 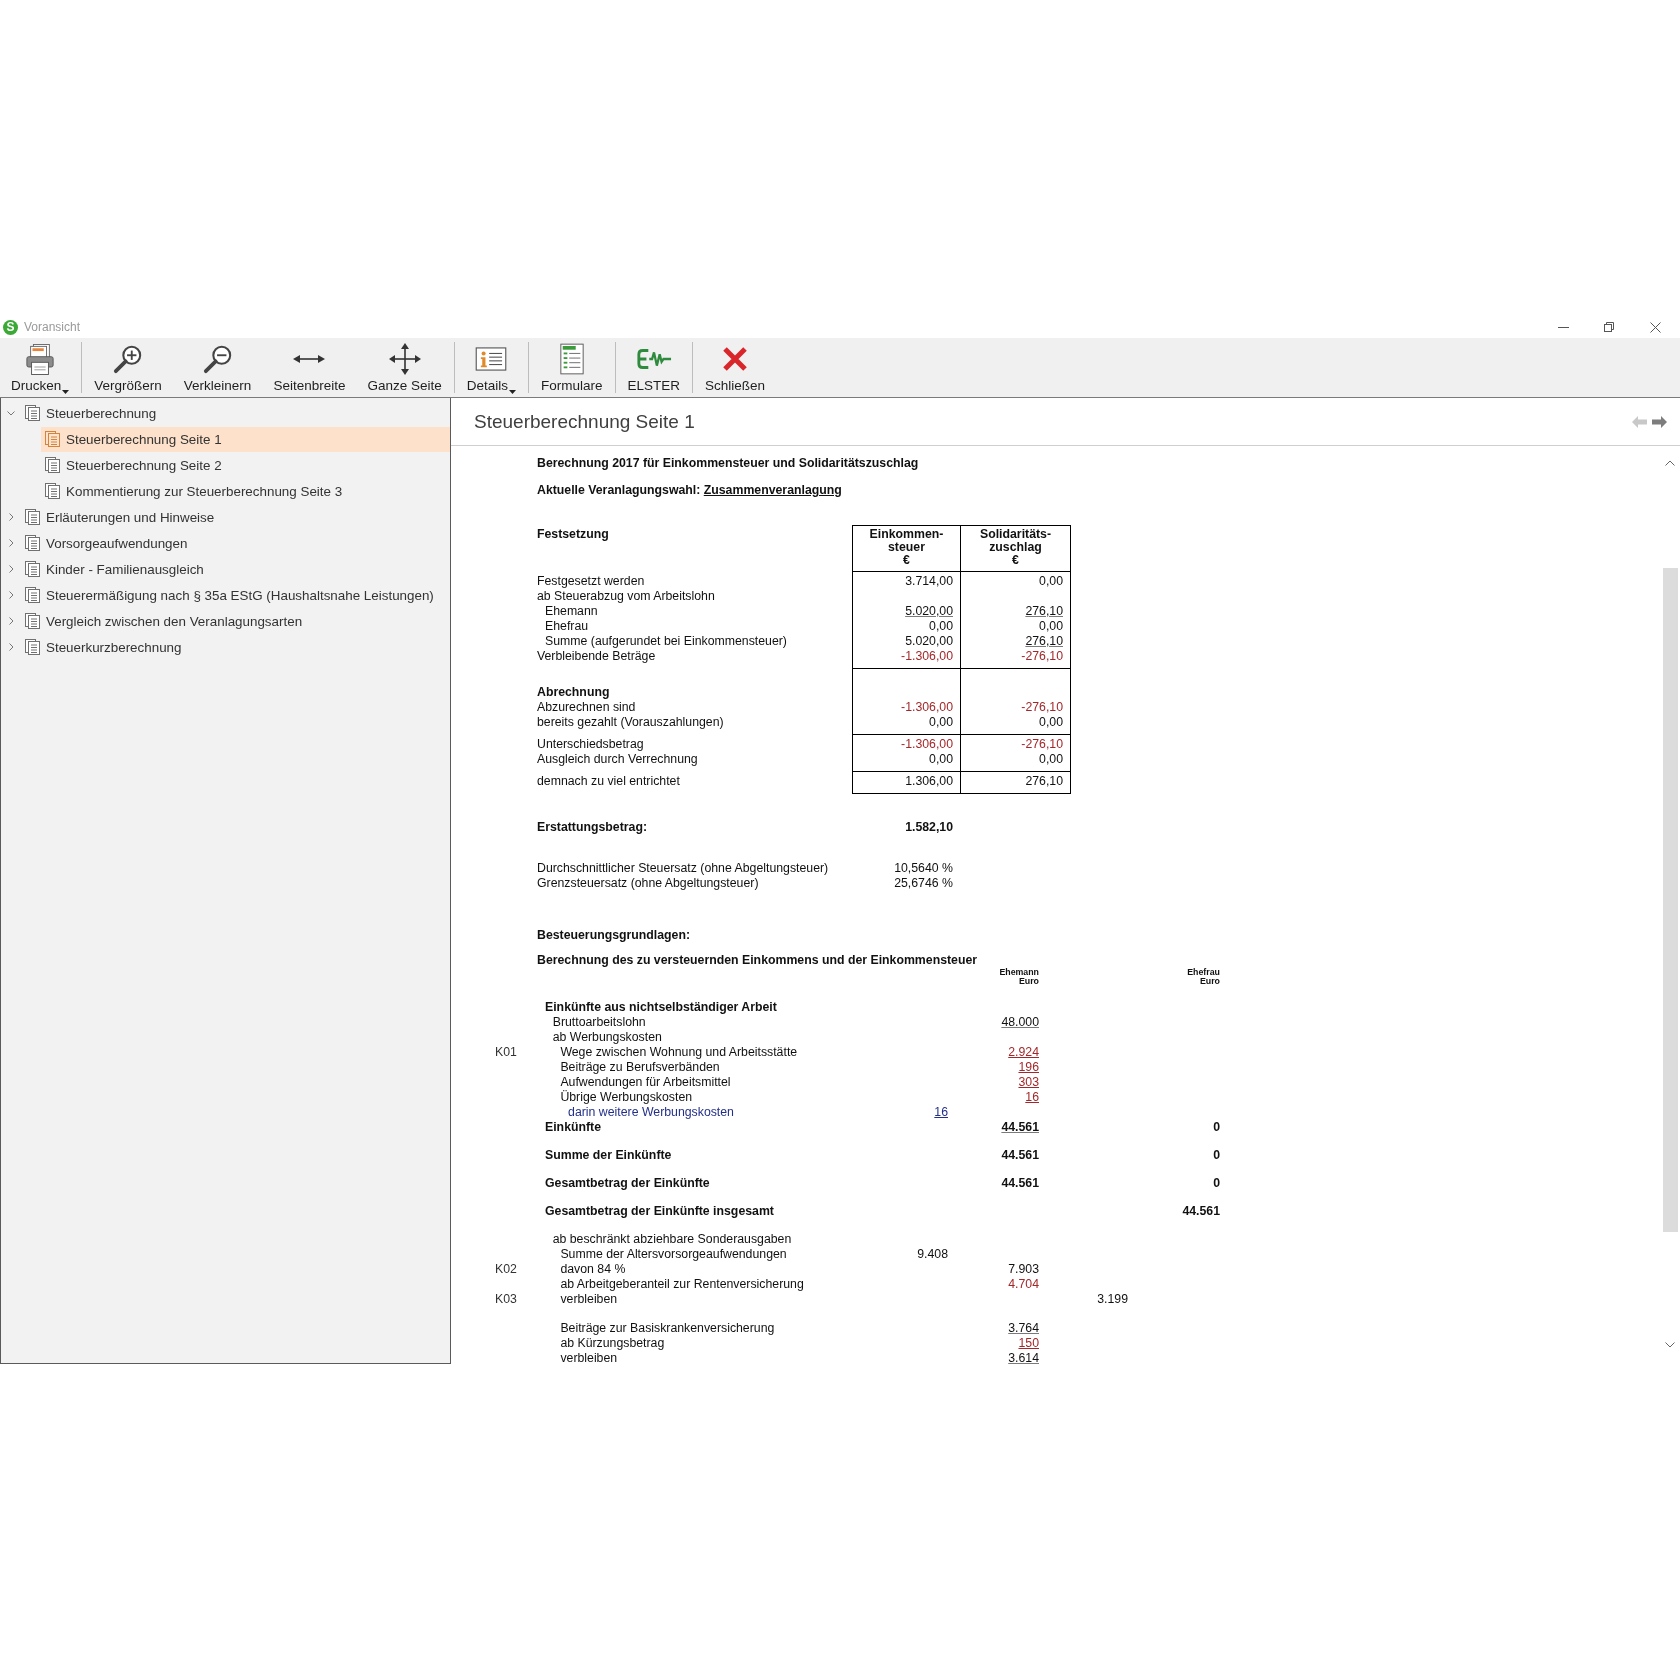 What do you see at coordinates (235, 413) in the screenshot?
I see `tree-item: Steuerberechnung` at bounding box center [235, 413].